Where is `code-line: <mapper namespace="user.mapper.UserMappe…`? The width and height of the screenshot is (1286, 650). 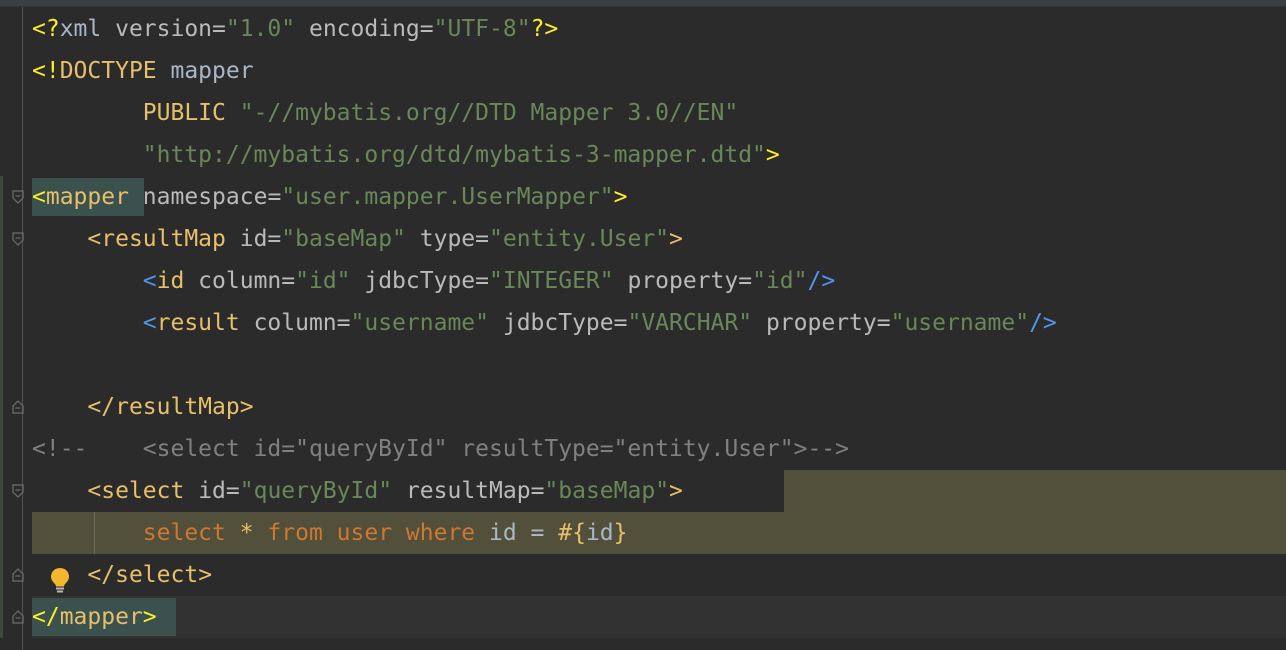 code-line: <mapper namespace="user.mapper.UserMappe… is located at coordinates (659, 197).